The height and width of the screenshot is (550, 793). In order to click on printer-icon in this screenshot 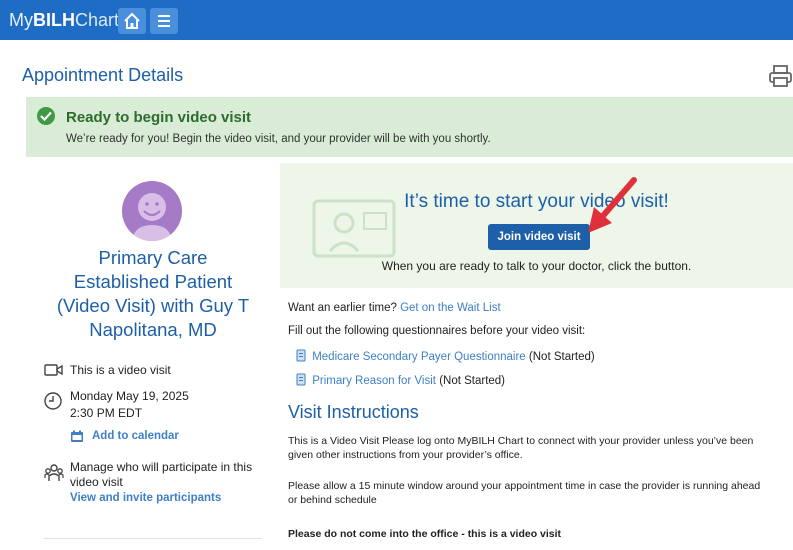, I will do `click(780, 76)`.